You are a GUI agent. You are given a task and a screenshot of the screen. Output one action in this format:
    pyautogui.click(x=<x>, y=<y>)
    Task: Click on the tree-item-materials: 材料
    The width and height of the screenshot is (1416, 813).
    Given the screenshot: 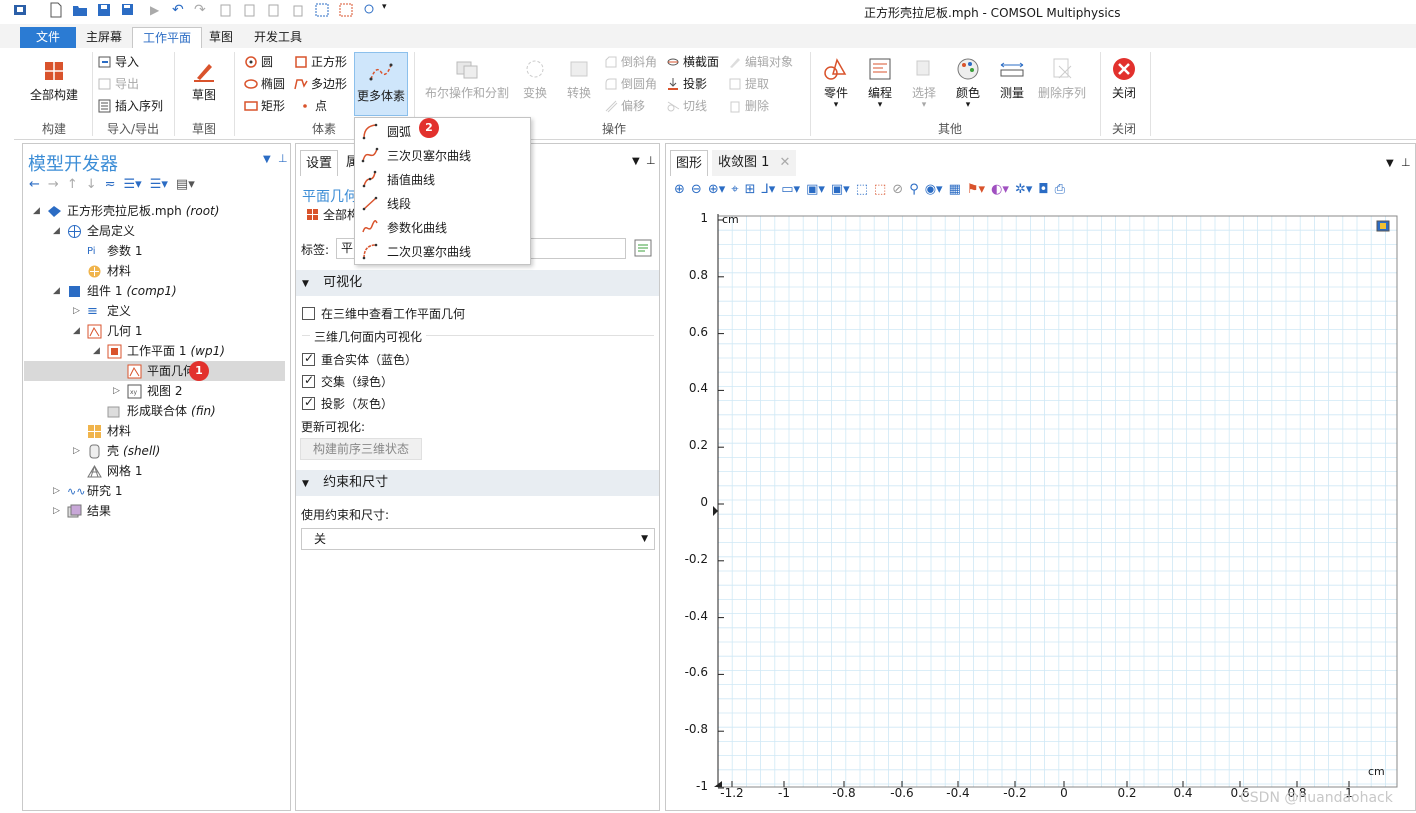 What is the action you would take?
    pyautogui.click(x=109, y=431)
    